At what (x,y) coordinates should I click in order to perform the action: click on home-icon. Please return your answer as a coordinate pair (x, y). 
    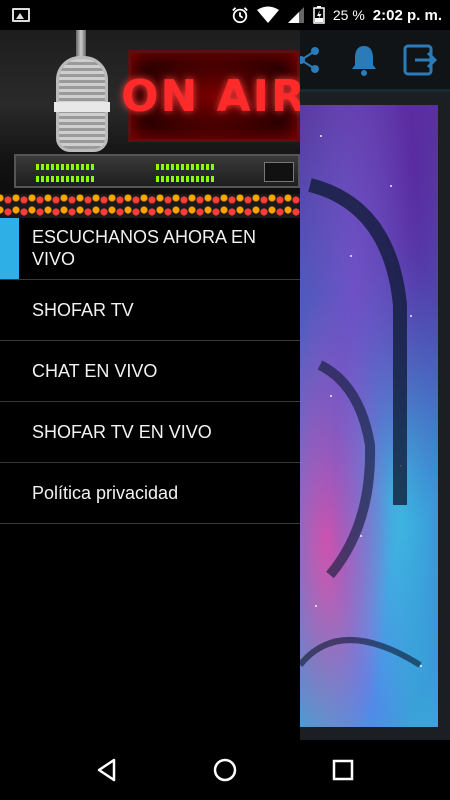
    Looking at the image, I should click on (225, 770).